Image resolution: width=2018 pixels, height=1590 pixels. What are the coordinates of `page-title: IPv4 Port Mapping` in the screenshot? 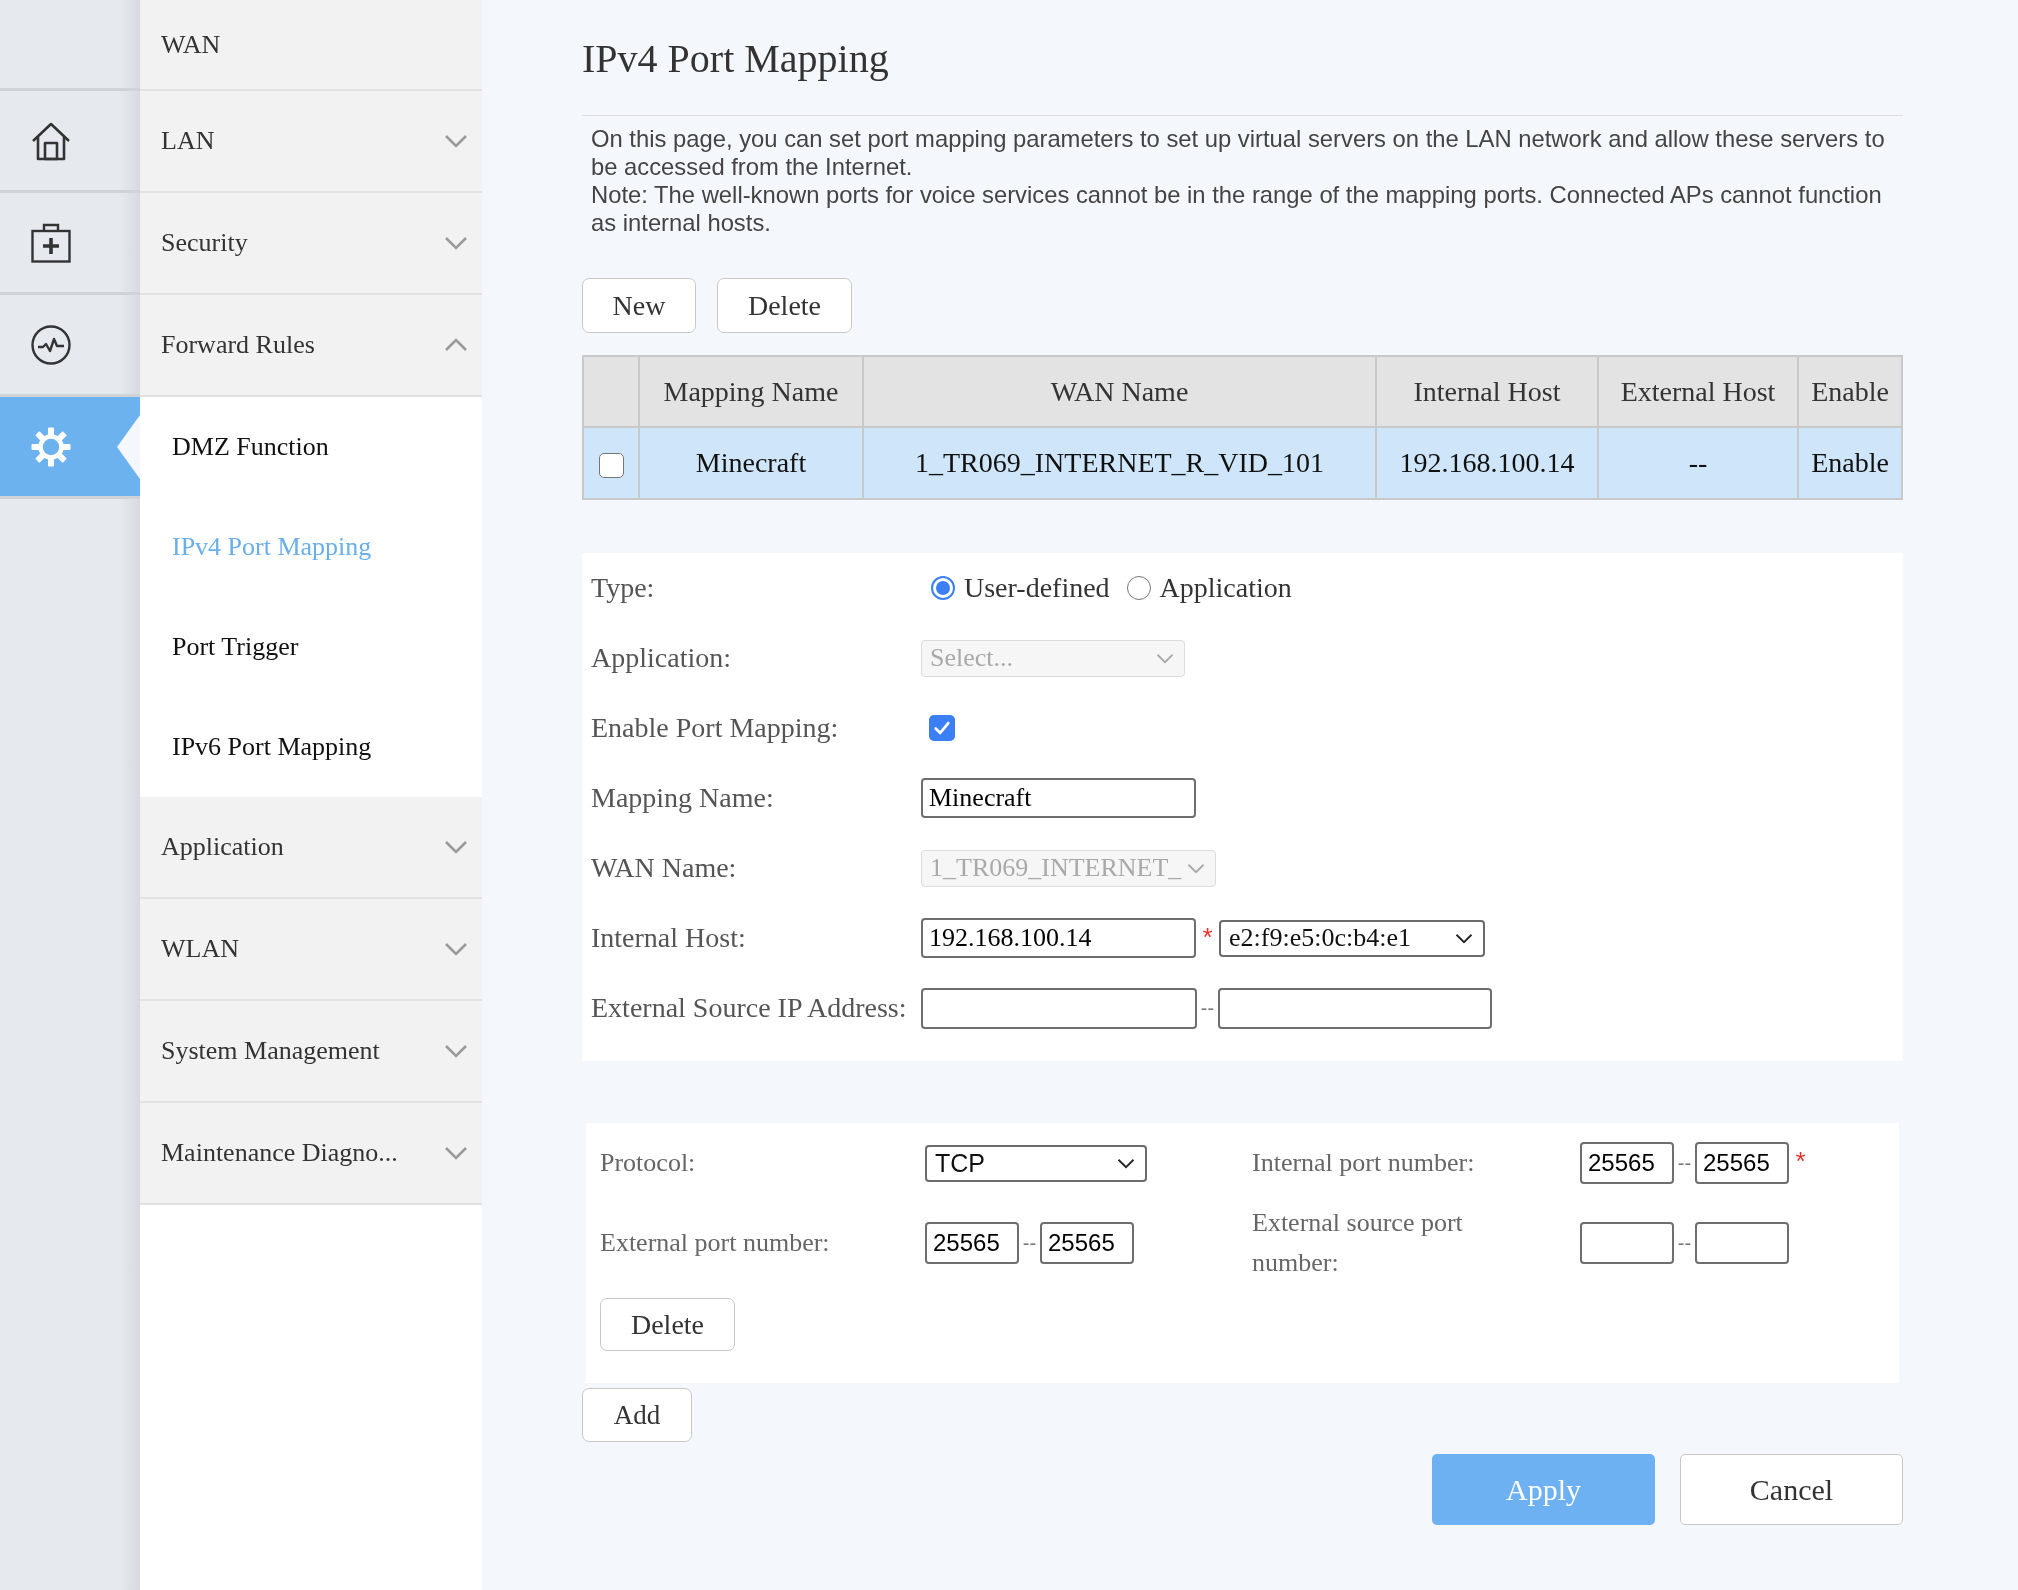 It's located at (735, 59).